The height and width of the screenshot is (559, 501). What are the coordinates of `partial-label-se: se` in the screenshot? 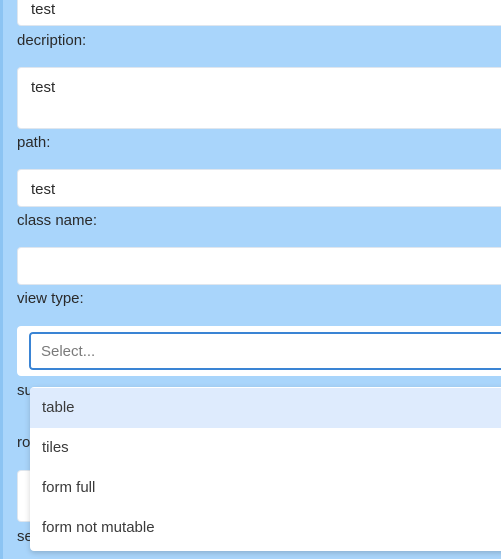 It's located at (23, 536).